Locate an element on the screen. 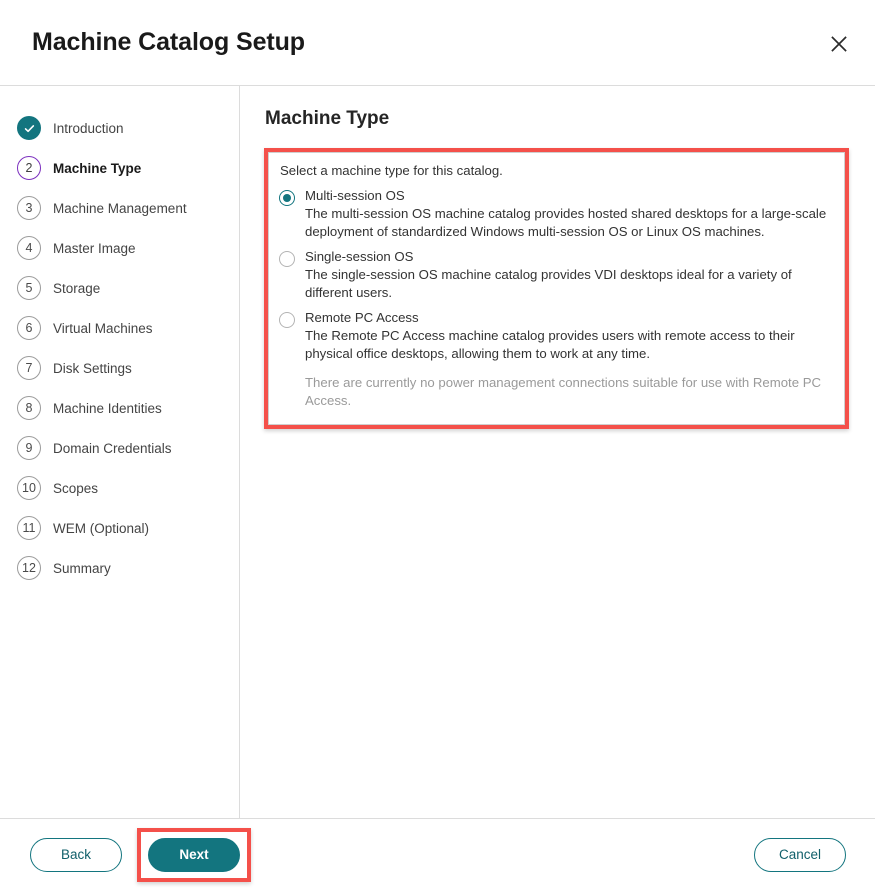 Image resolution: width=875 pixels, height=890 pixels. step-number-badge: 10 is located at coordinates (29, 488).